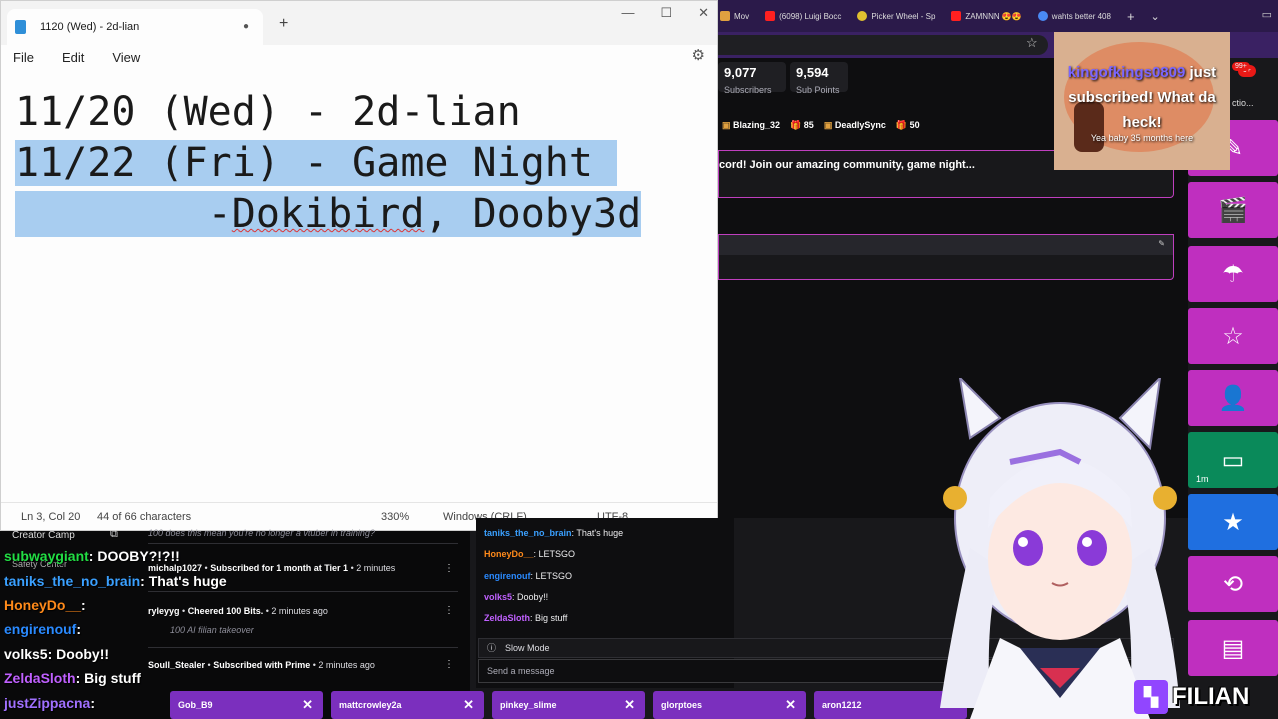 The height and width of the screenshot is (719, 1278). I want to click on action-button: ▤, so click(1233, 648).